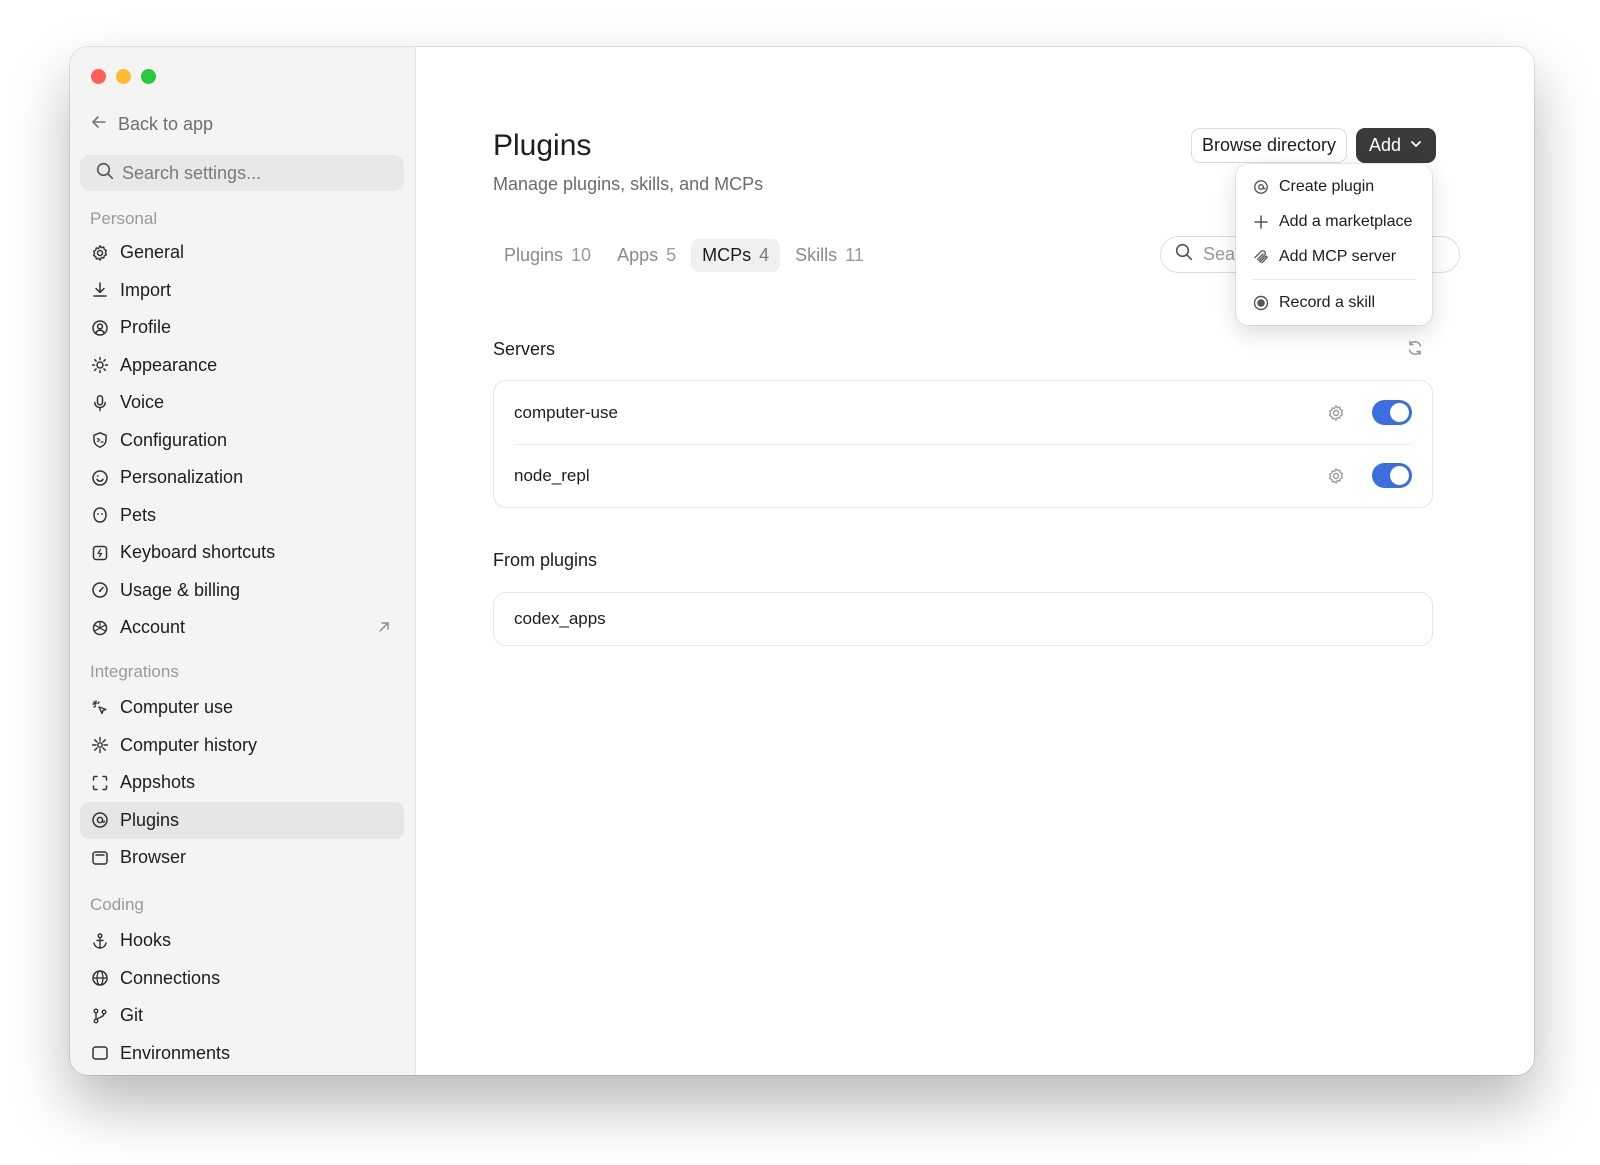 This screenshot has width=1600, height=1165. What do you see at coordinates (566, 412) in the screenshot?
I see `server-name: computer-use` at bounding box center [566, 412].